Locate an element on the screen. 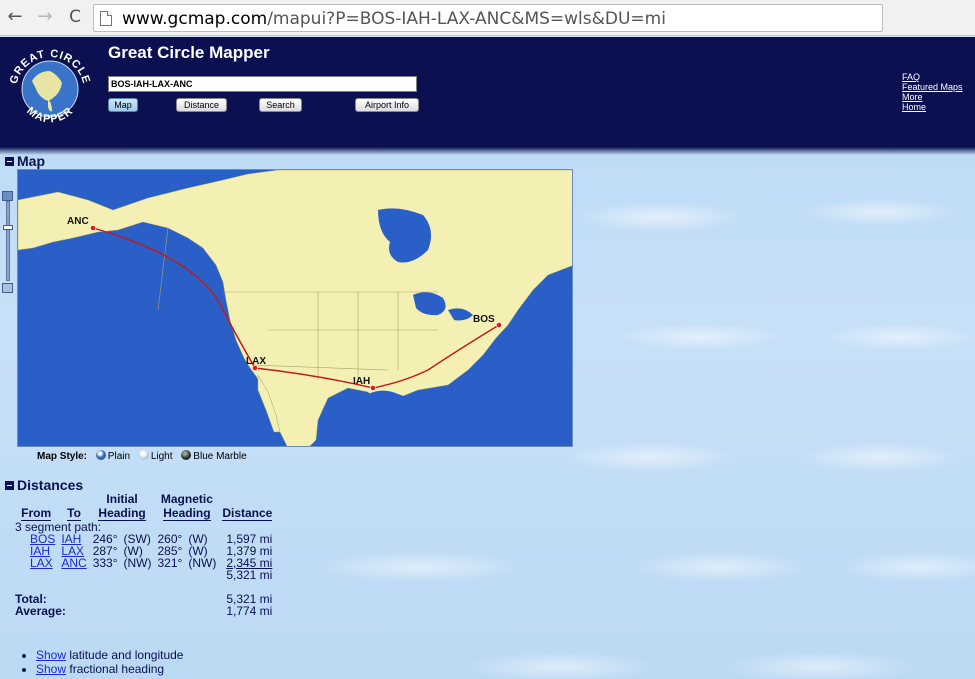 The width and height of the screenshot is (975, 679). zoom-slider is located at coordinates (8, 243).